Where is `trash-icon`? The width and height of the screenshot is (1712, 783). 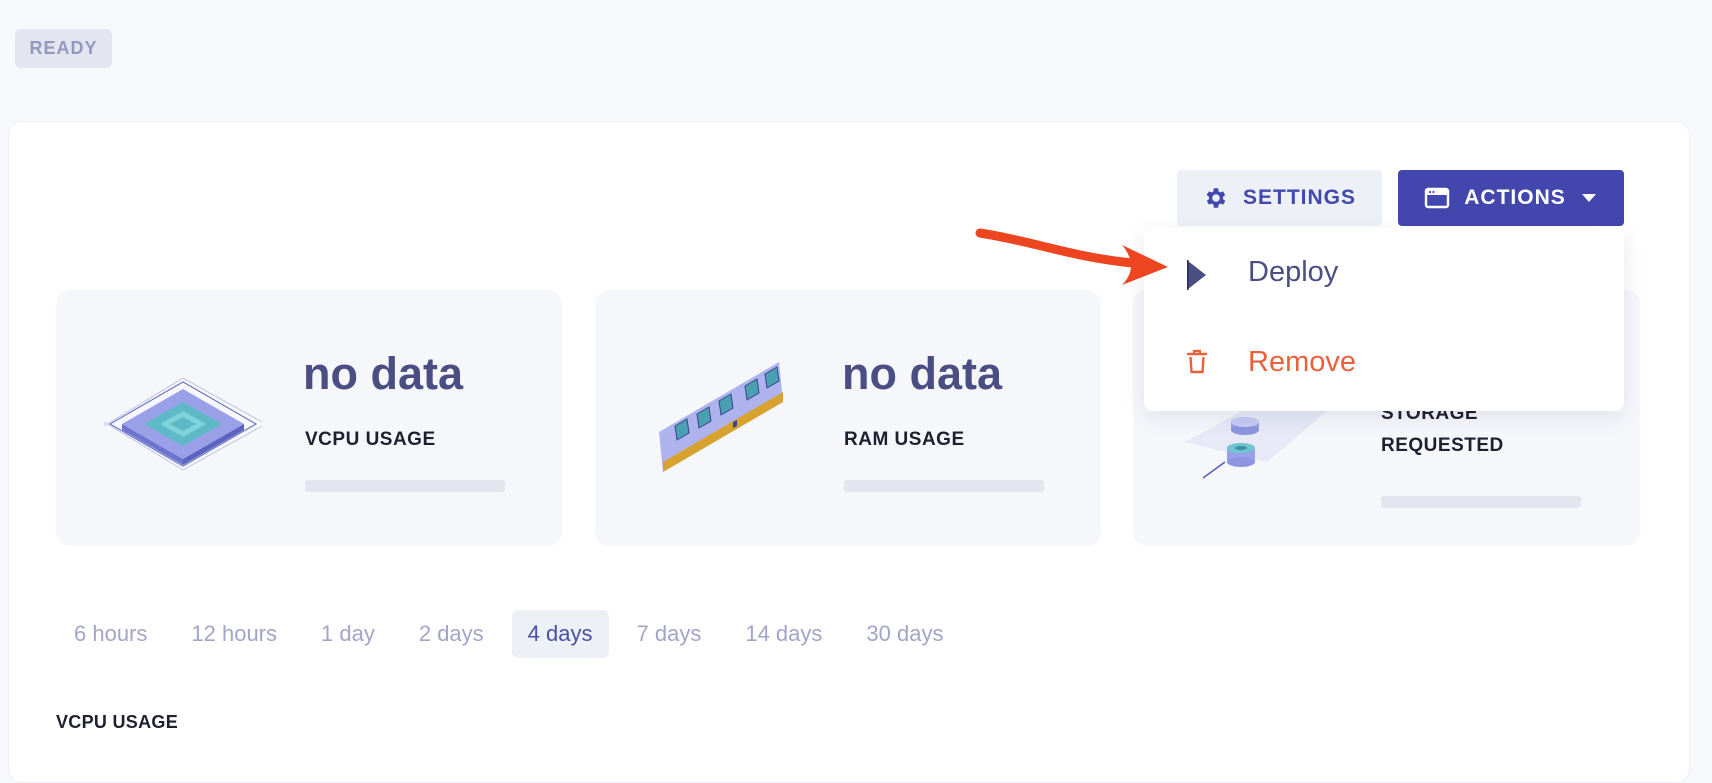 trash-icon is located at coordinates (1197, 364).